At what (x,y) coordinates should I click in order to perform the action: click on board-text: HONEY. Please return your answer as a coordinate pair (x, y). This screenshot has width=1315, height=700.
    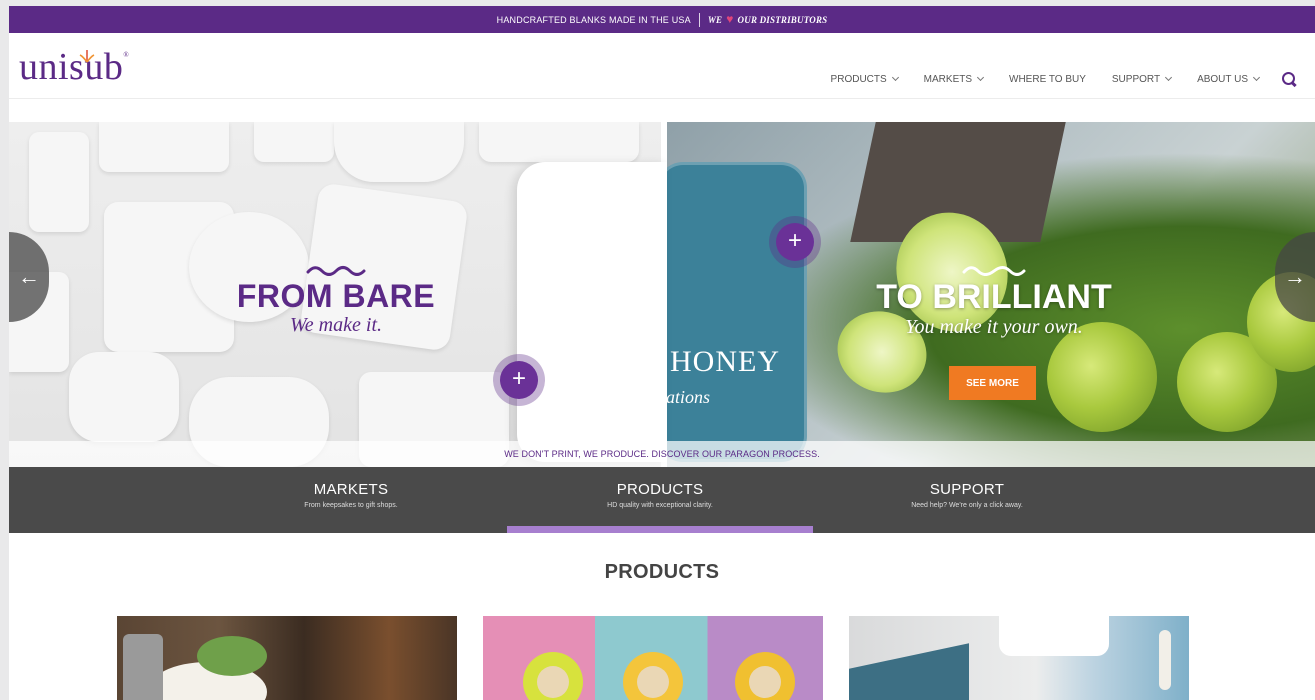
    Looking at the image, I should click on (725, 361).